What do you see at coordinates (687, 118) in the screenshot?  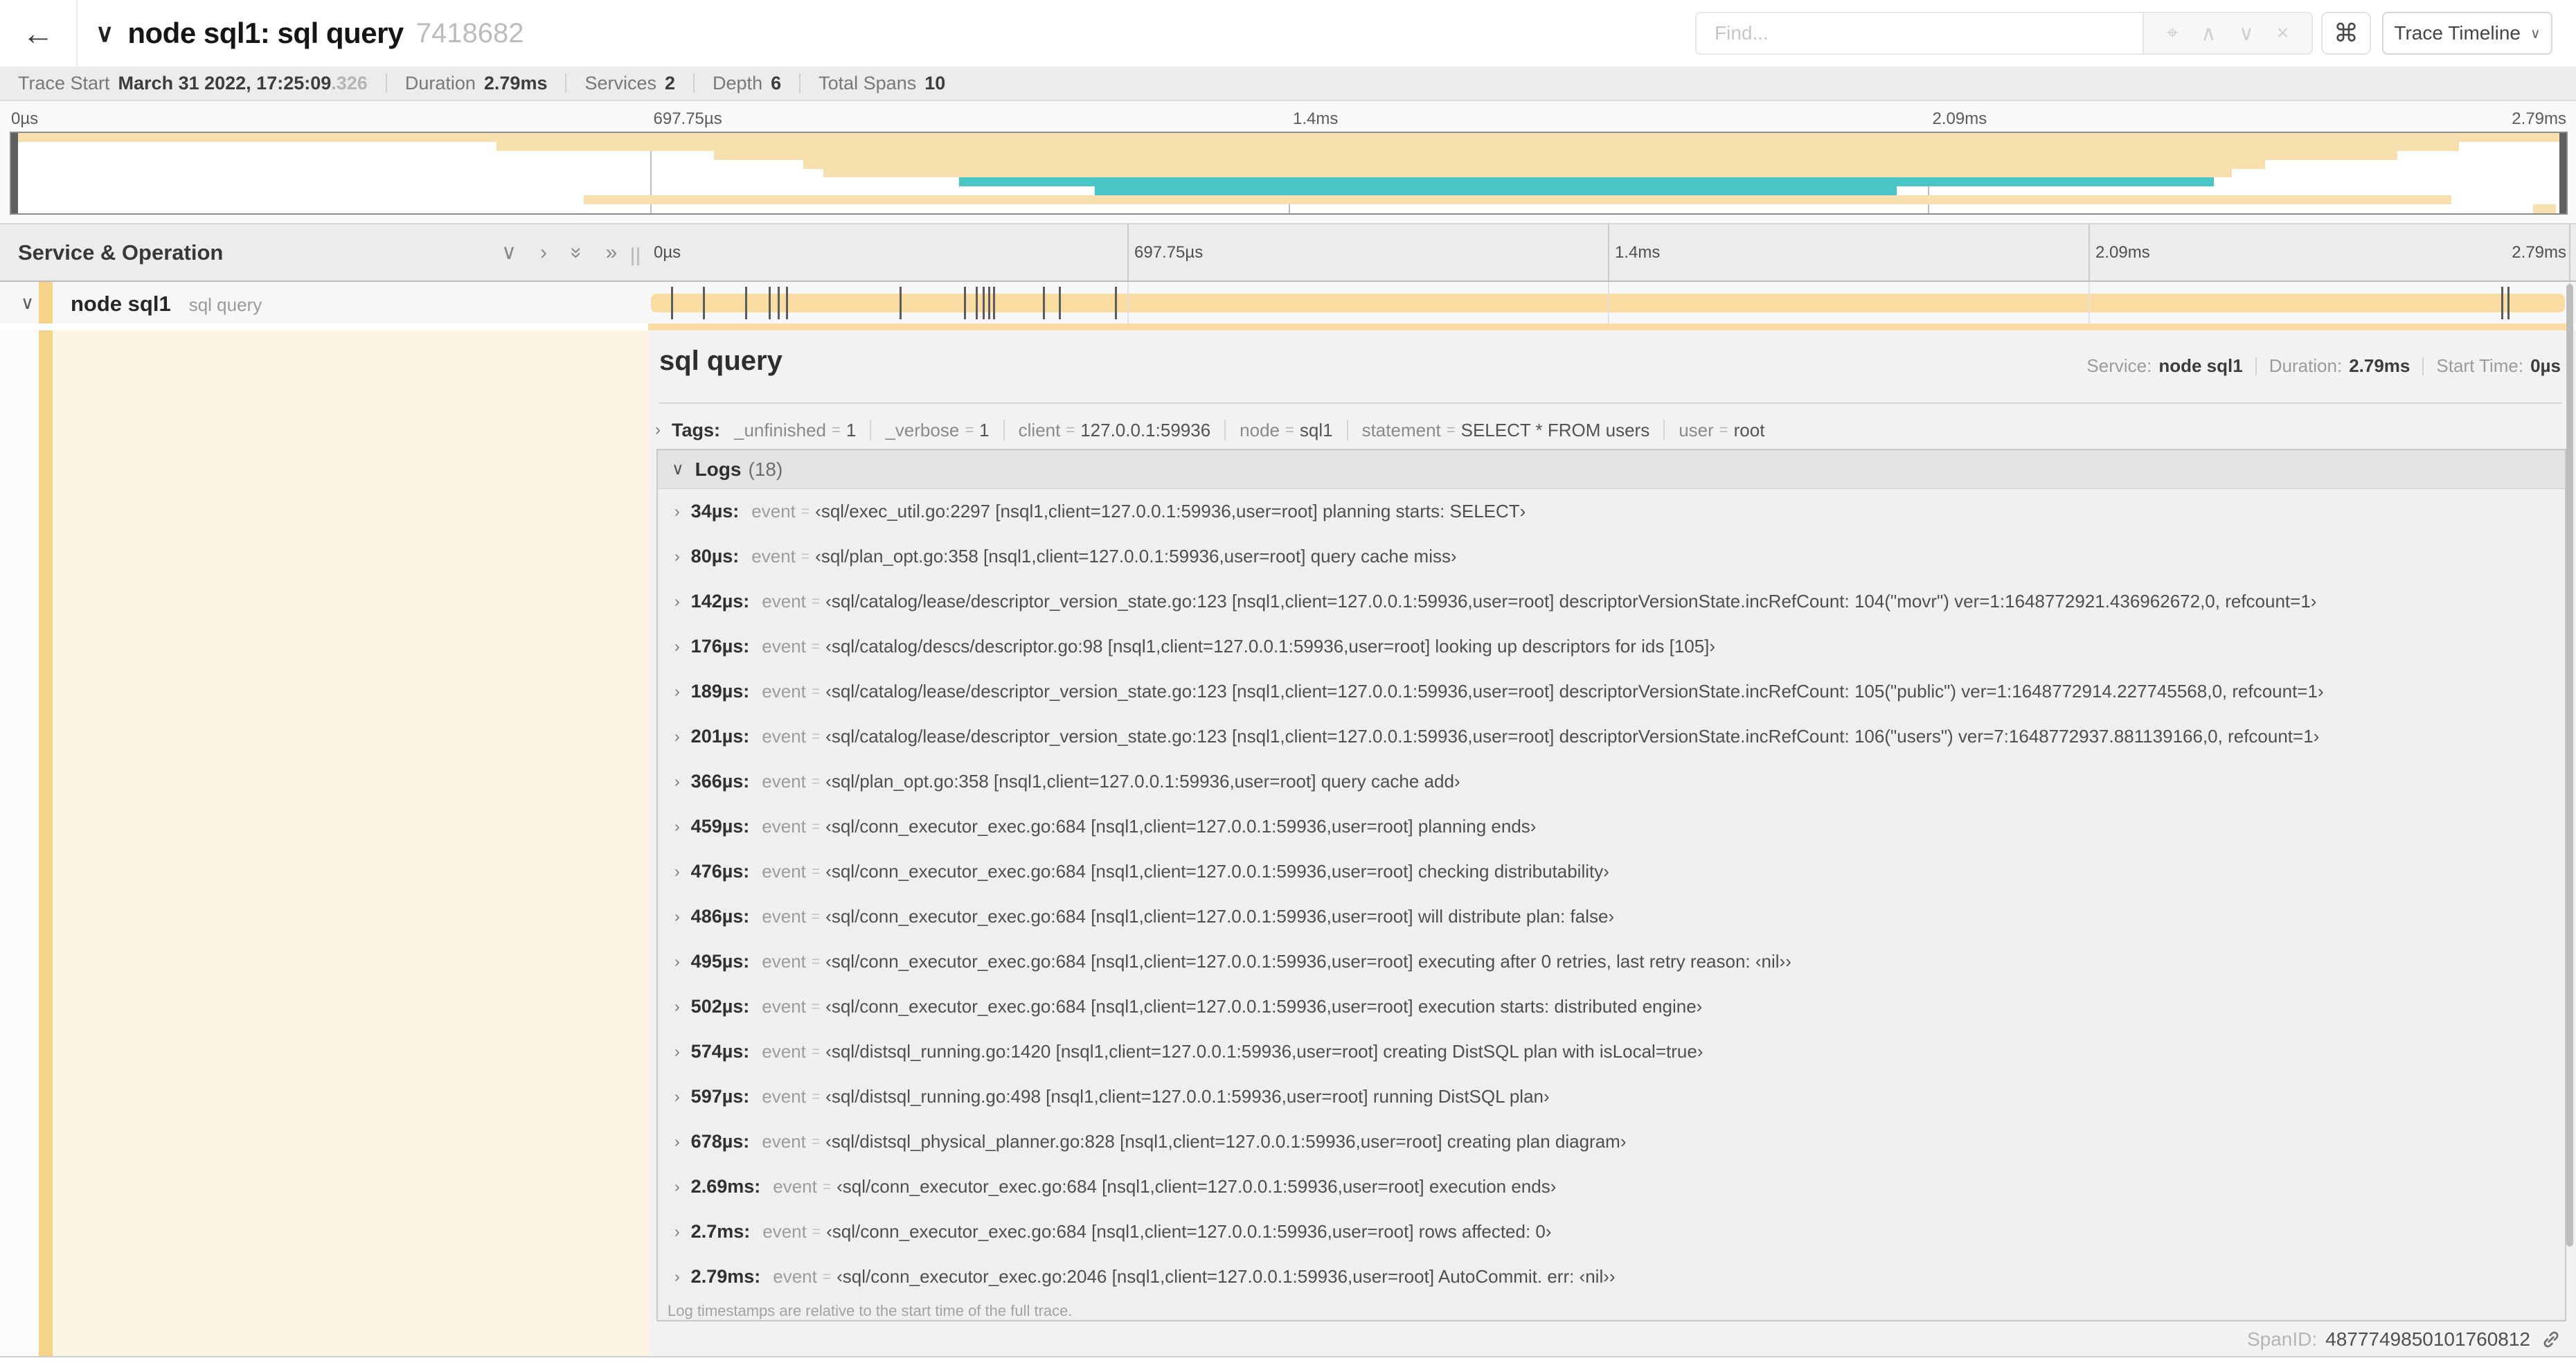 I see `minimap-tick-label: 697.75µs` at bounding box center [687, 118].